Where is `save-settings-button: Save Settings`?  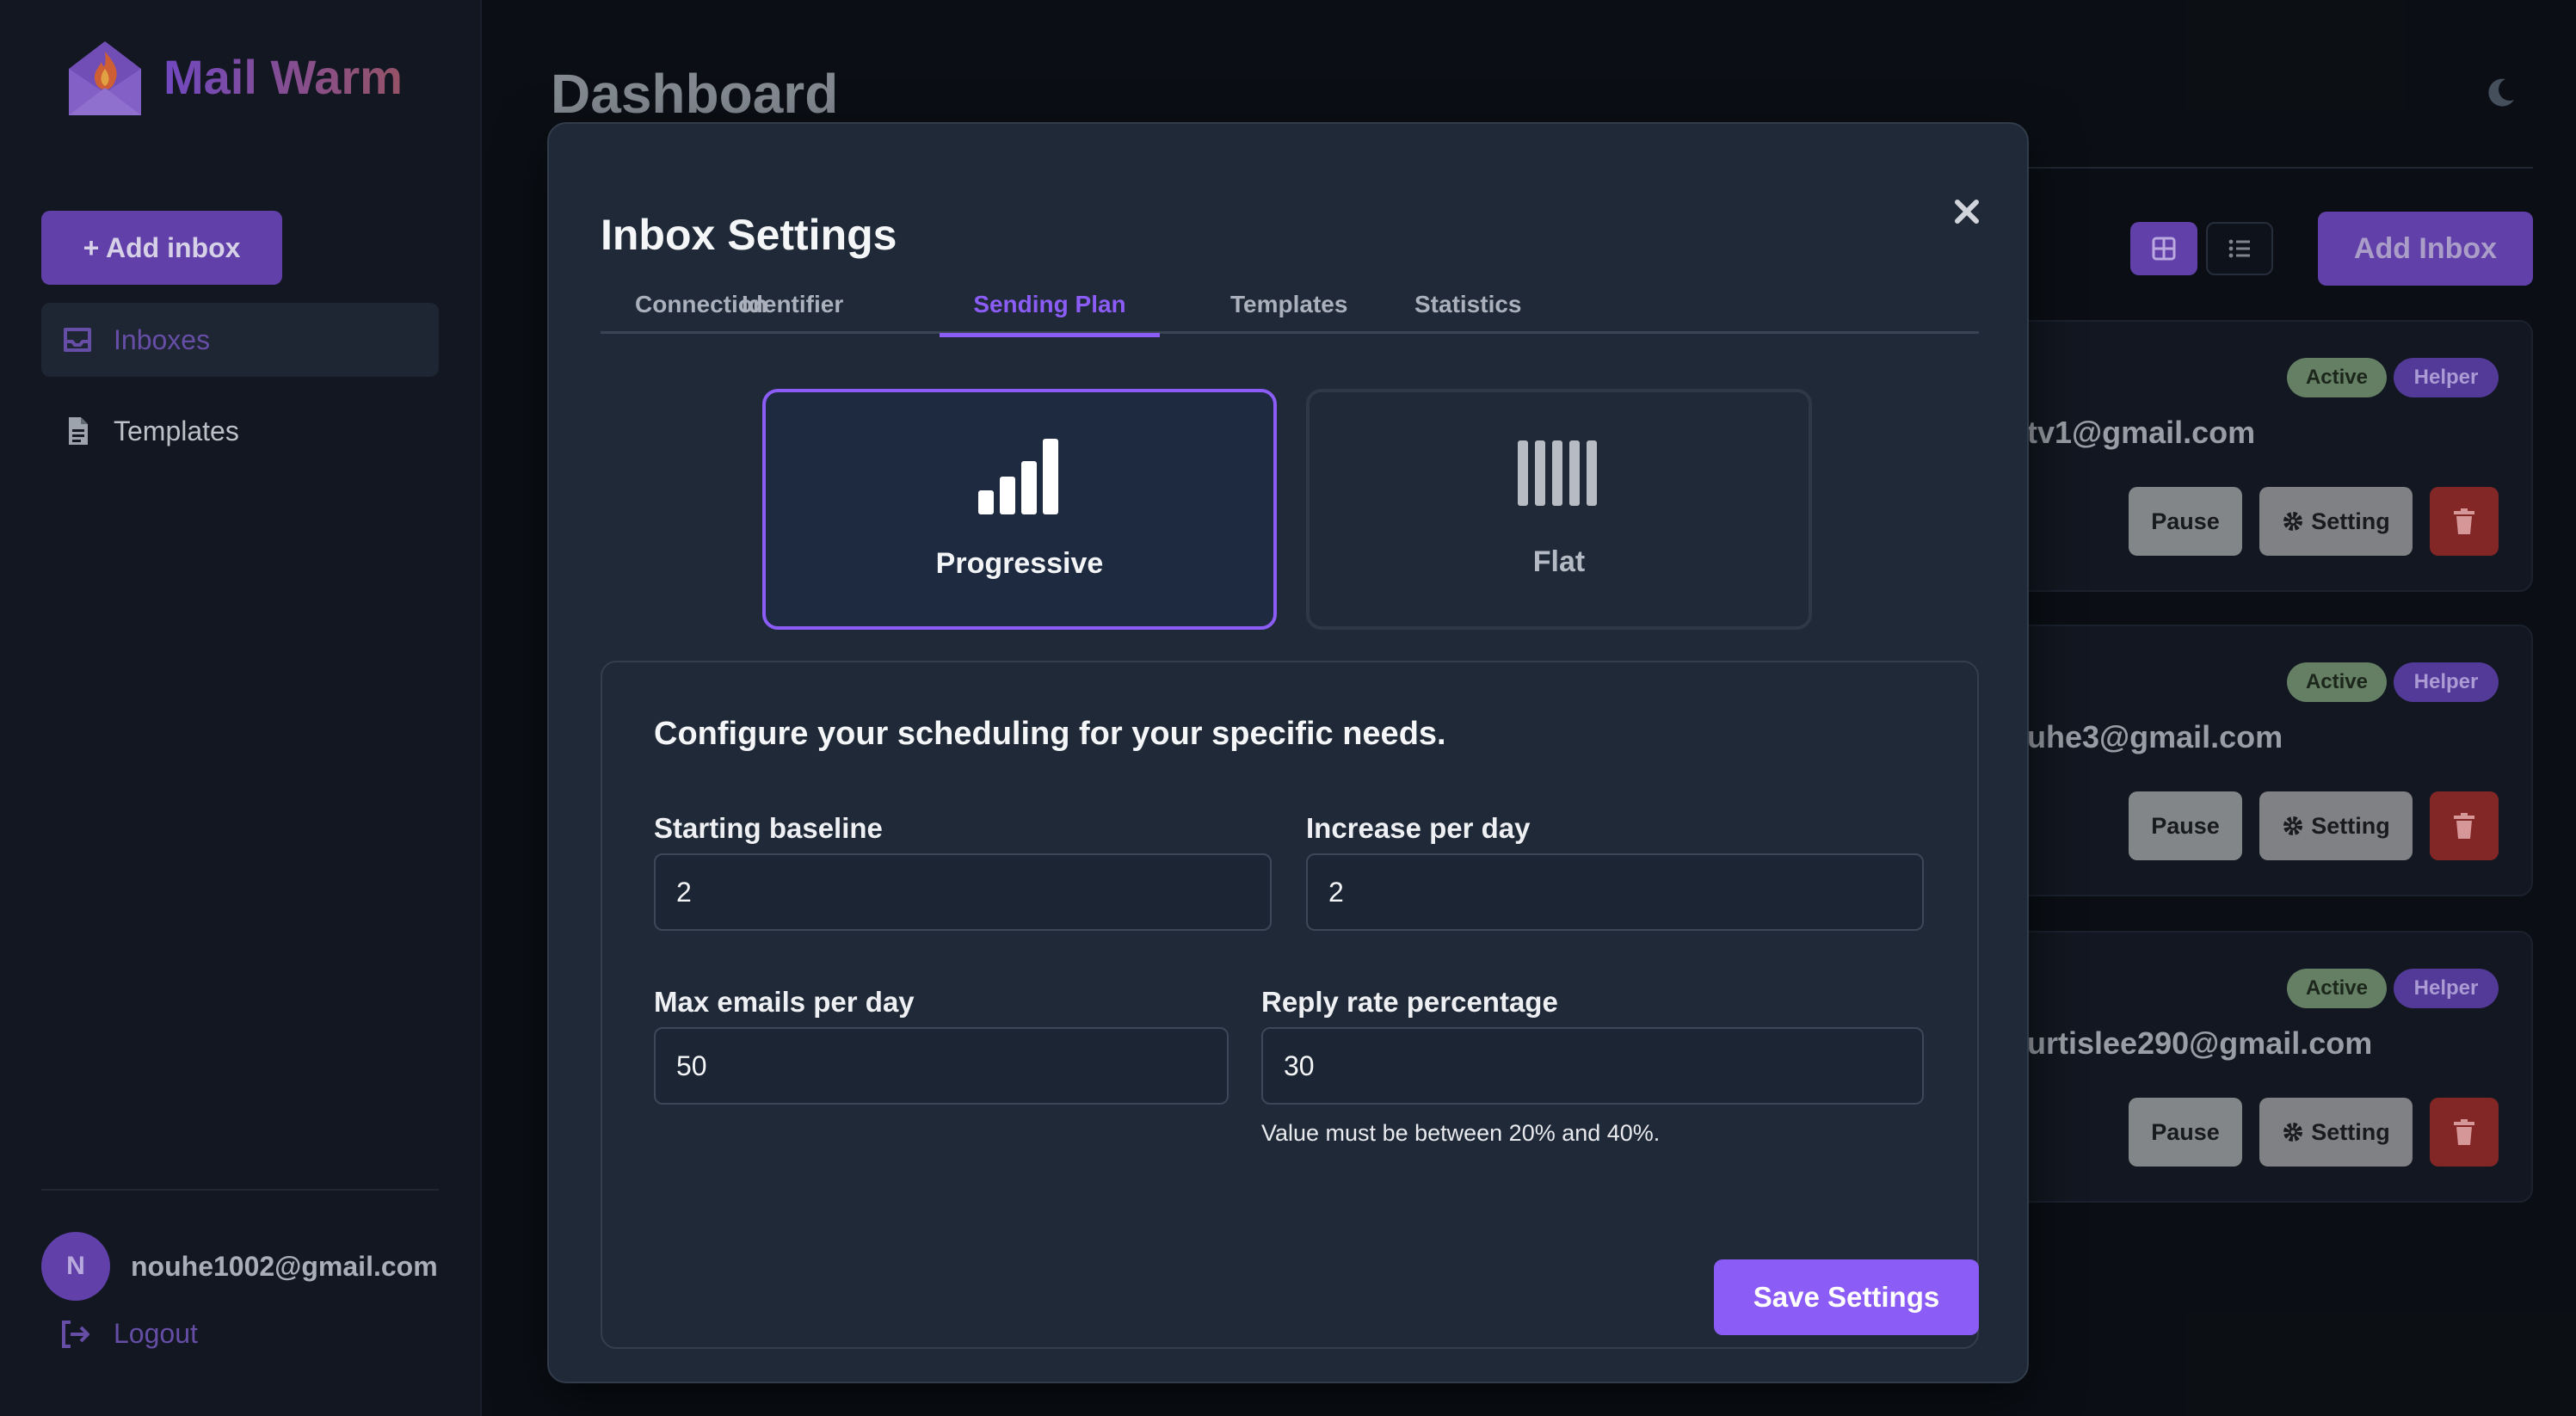 save-settings-button: Save Settings is located at coordinates (1847, 1297).